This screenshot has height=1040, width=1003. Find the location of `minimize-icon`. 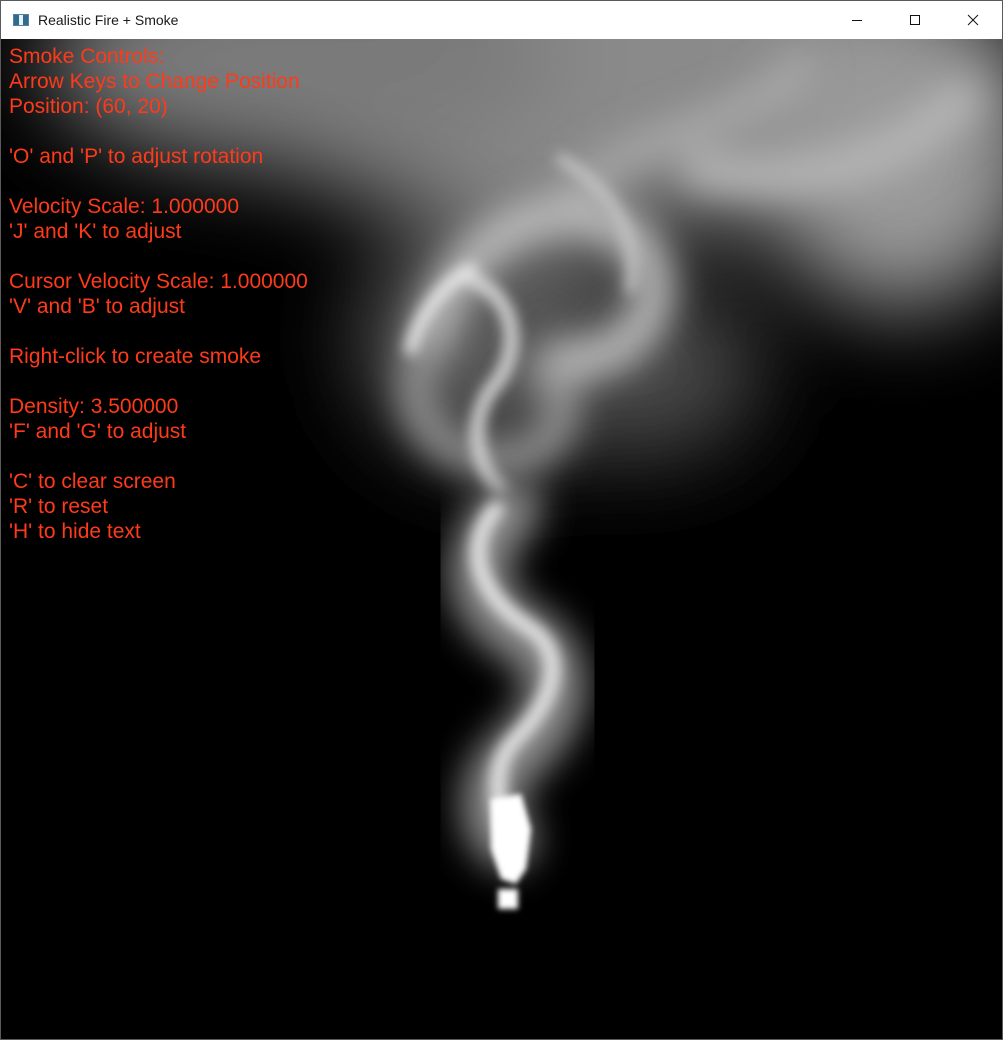

minimize-icon is located at coordinates (857, 20).